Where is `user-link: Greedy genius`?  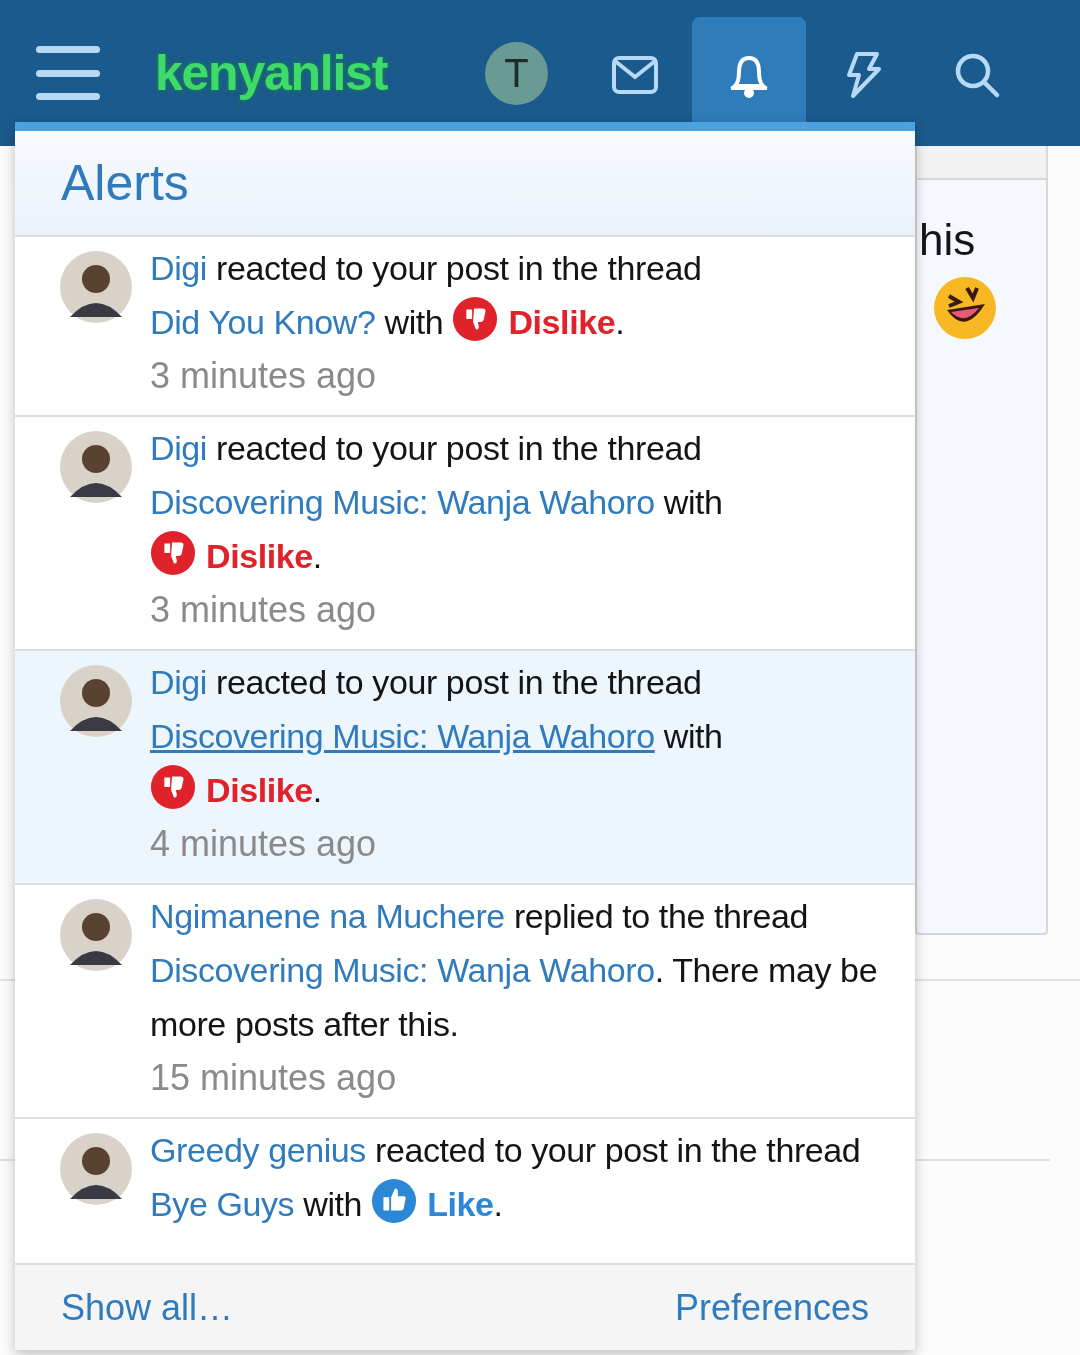 user-link: Greedy genius is located at coordinates (258, 1150).